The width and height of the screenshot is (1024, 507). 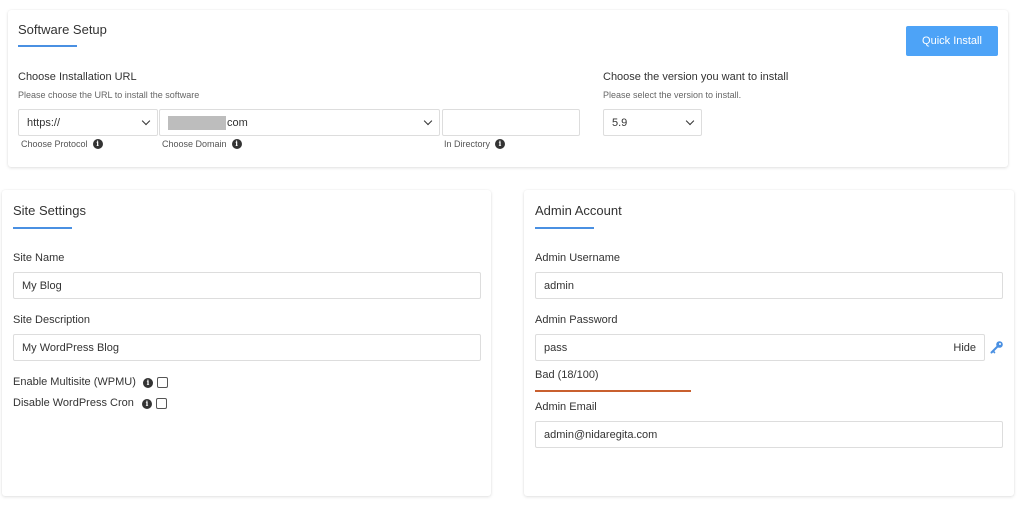 What do you see at coordinates (73, 403) in the screenshot?
I see `disable-cron-label: Disable WordPress Cron` at bounding box center [73, 403].